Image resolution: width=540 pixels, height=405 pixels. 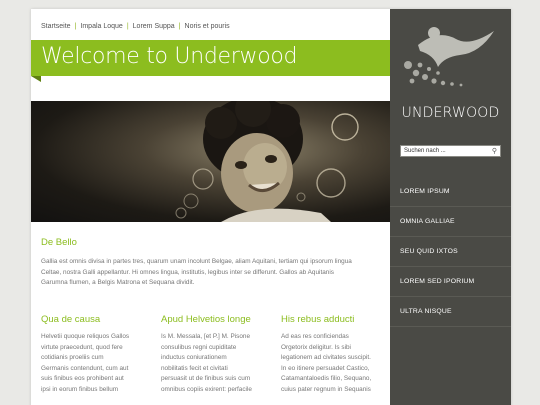 What do you see at coordinates (206, 319) in the screenshot?
I see `column-heading: Apud Helvetios longe` at bounding box center [206, 319].